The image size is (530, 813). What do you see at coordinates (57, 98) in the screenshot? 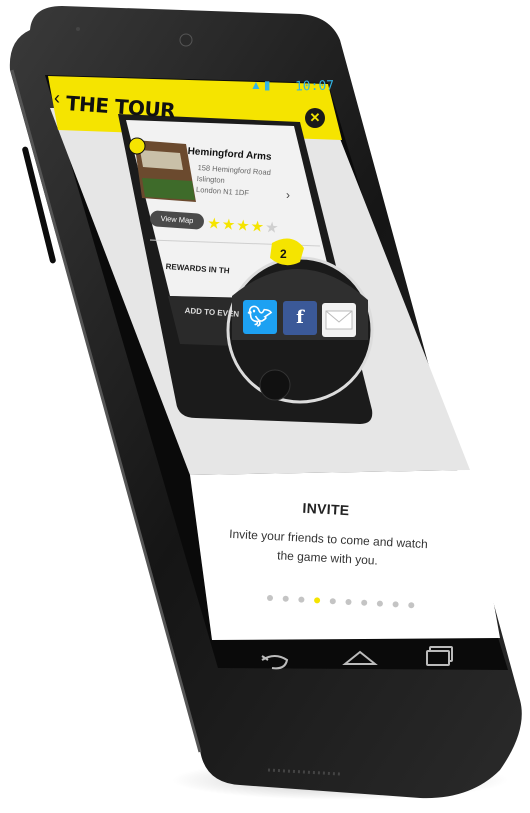
I see `chevron-left-icon: ‹` at bounding box center [57, 98].